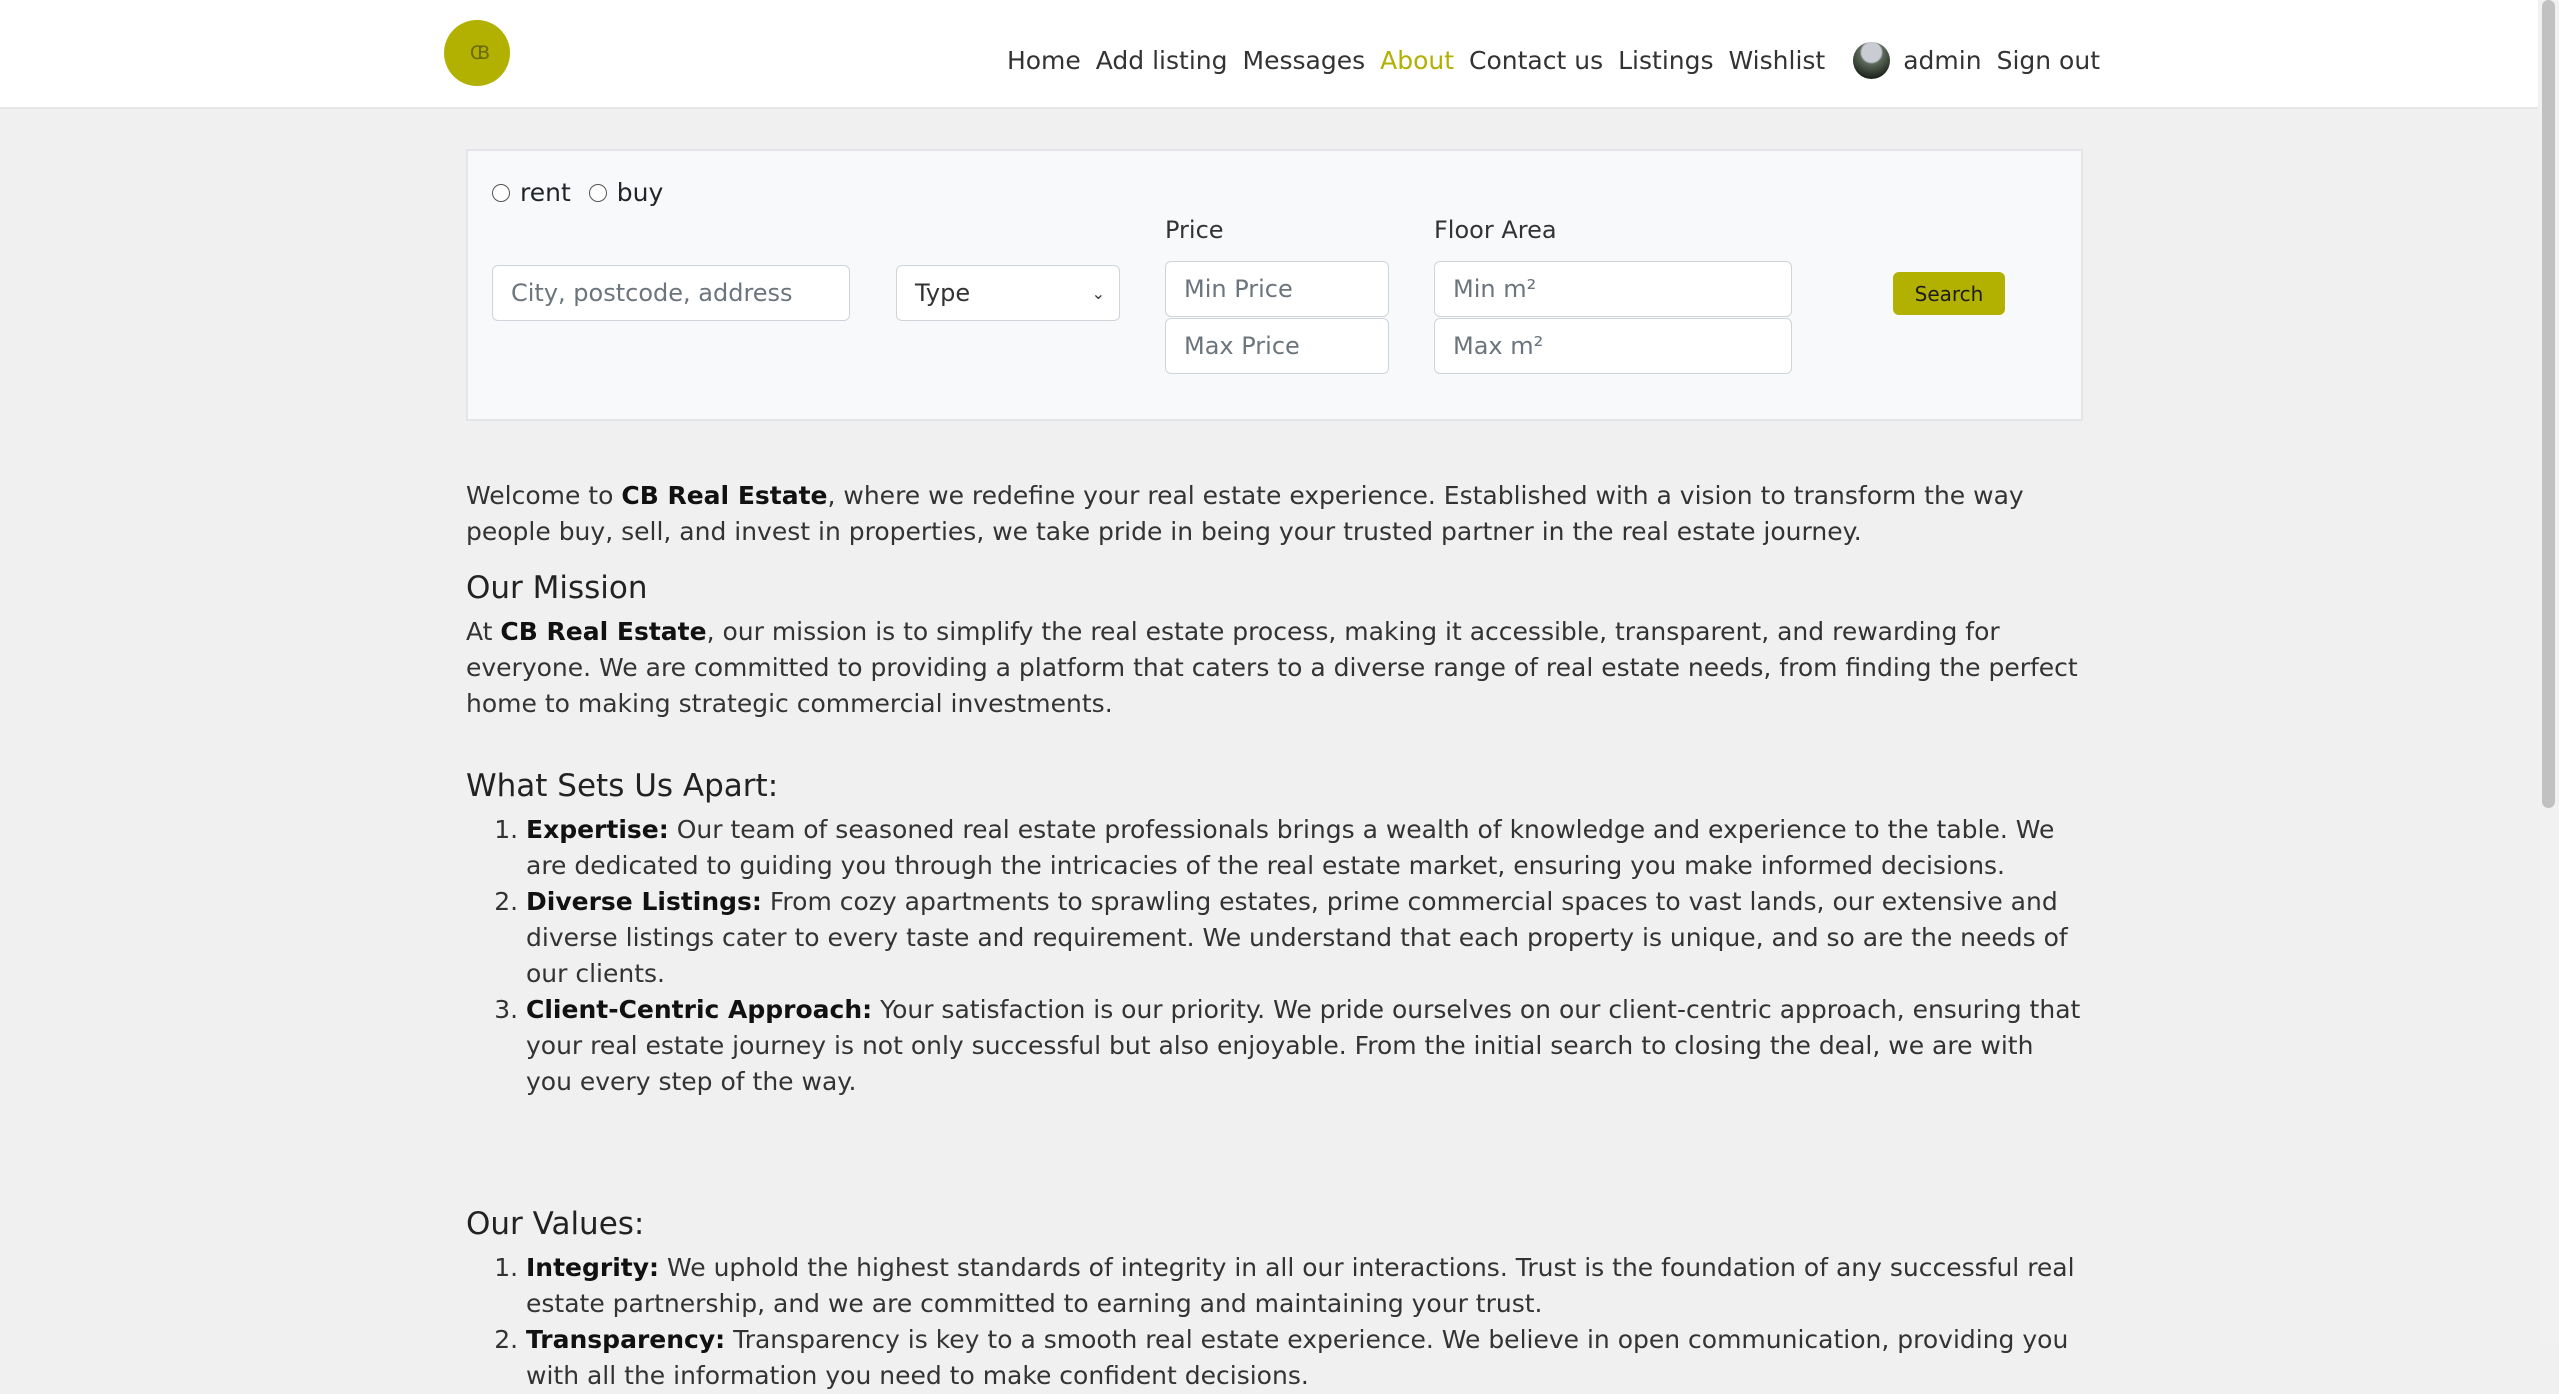 This screenshot has width=2559, height=1394. I want to click on scrollbar-thumb, so click(2548, 404).